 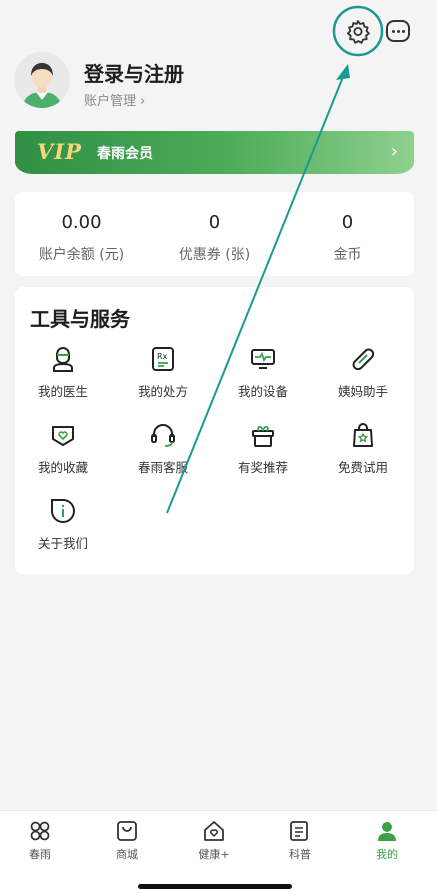 I want to click on science-icon, so click(x=299, y=831).